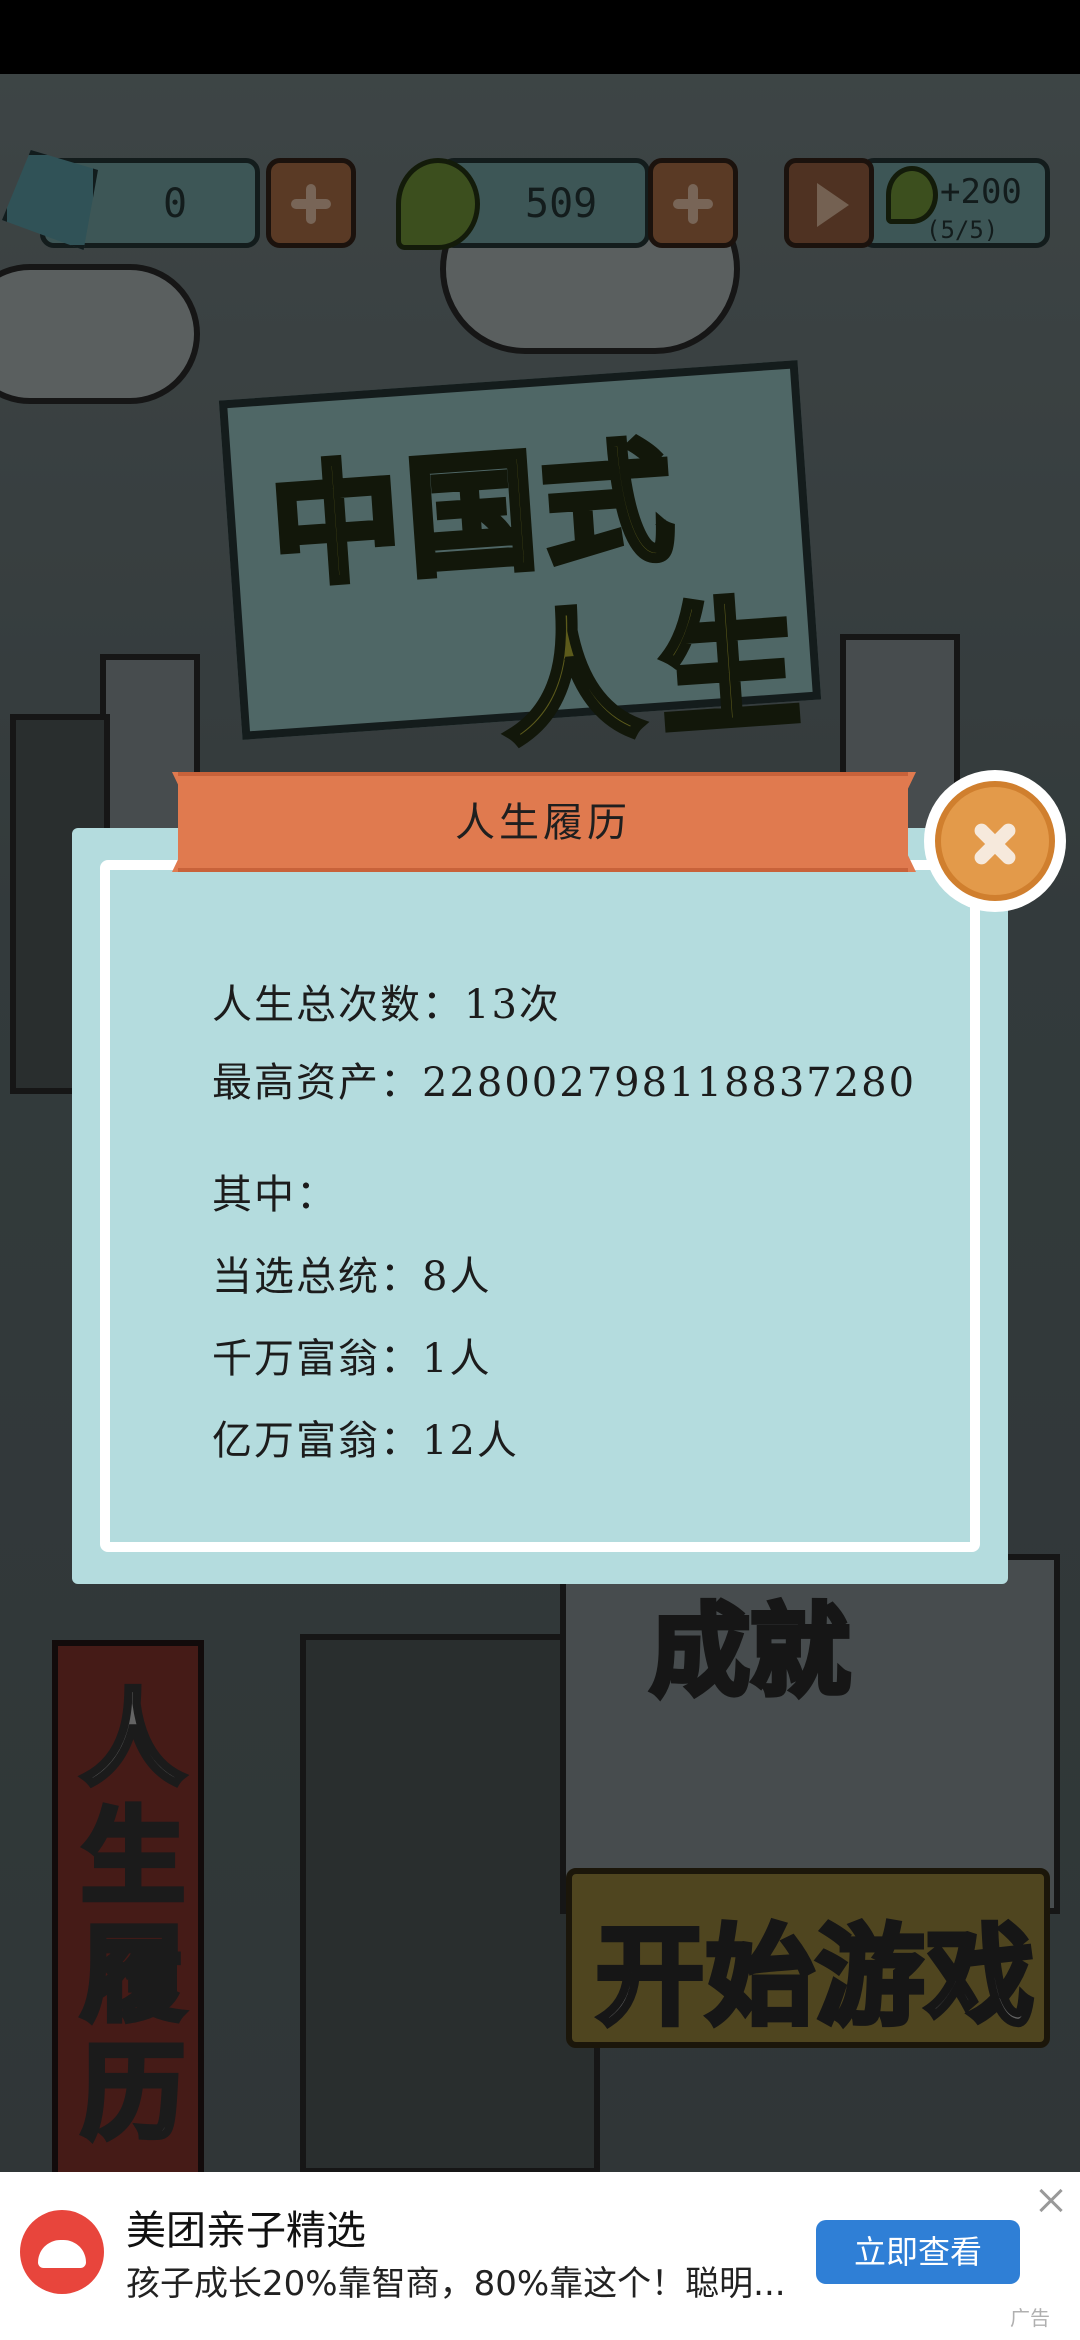 The width and height of the screenshot is (1080, 2340). Describe the element at coordinates (352, 1277) in the screenshot. I see `presidents-stat: 当选总统：8人` at that location.